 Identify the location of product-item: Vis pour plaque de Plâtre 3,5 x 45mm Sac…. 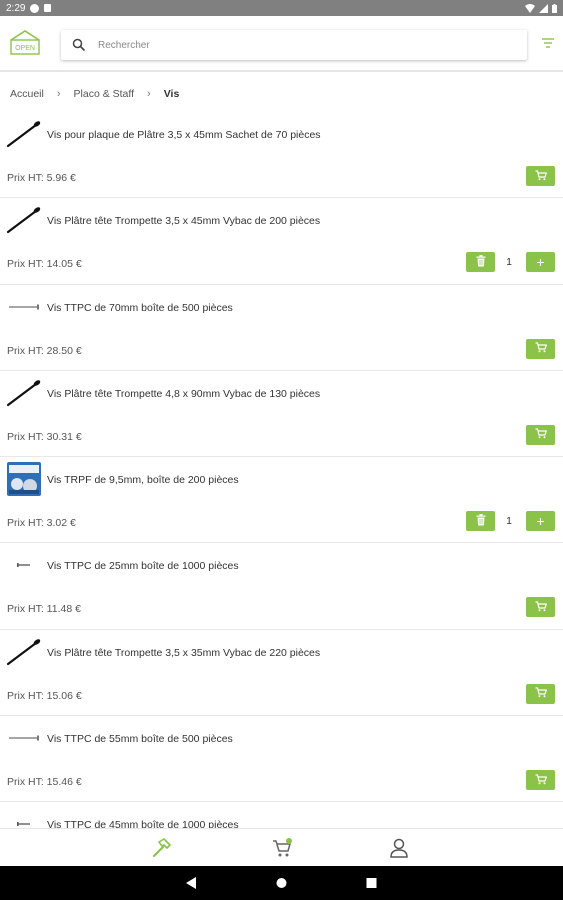
(281, 155).